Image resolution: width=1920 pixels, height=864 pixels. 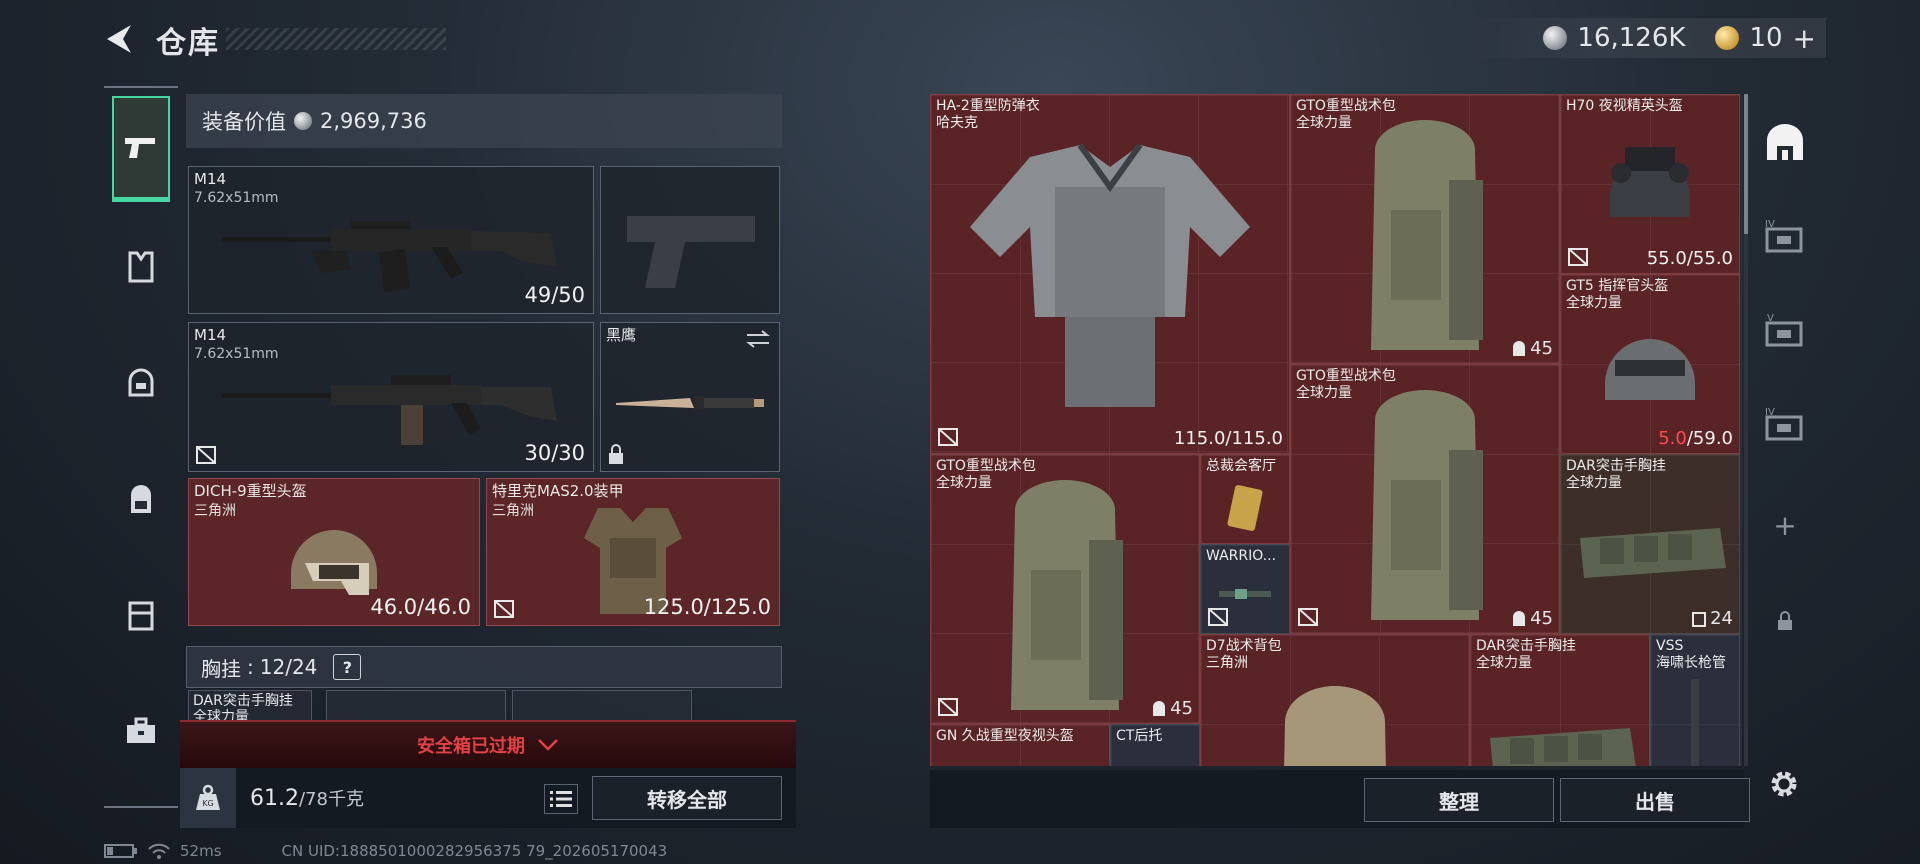 What do you see at coordinates (1804, 38) in the screenshot?
I see `add-gold-button: +` at bounding box center [1804, 38].